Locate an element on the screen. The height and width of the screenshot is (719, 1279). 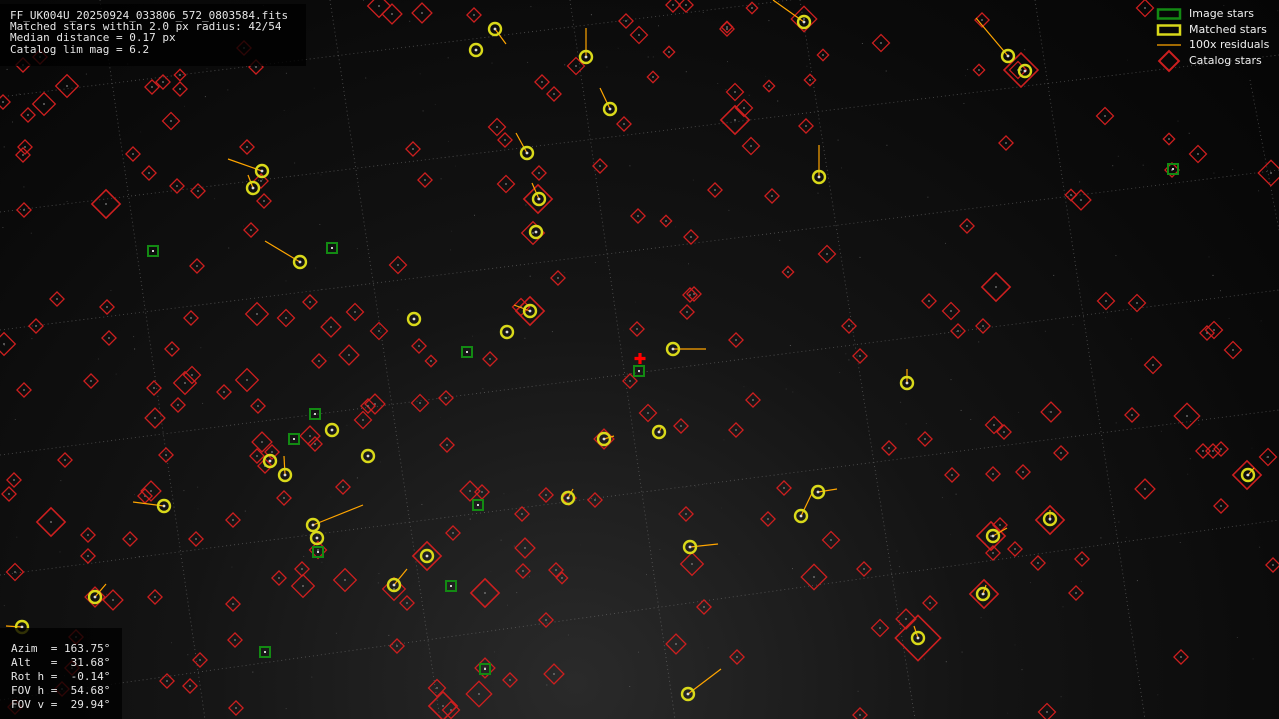
legend-label: Matched stars is located at coordinates (1228, 29).